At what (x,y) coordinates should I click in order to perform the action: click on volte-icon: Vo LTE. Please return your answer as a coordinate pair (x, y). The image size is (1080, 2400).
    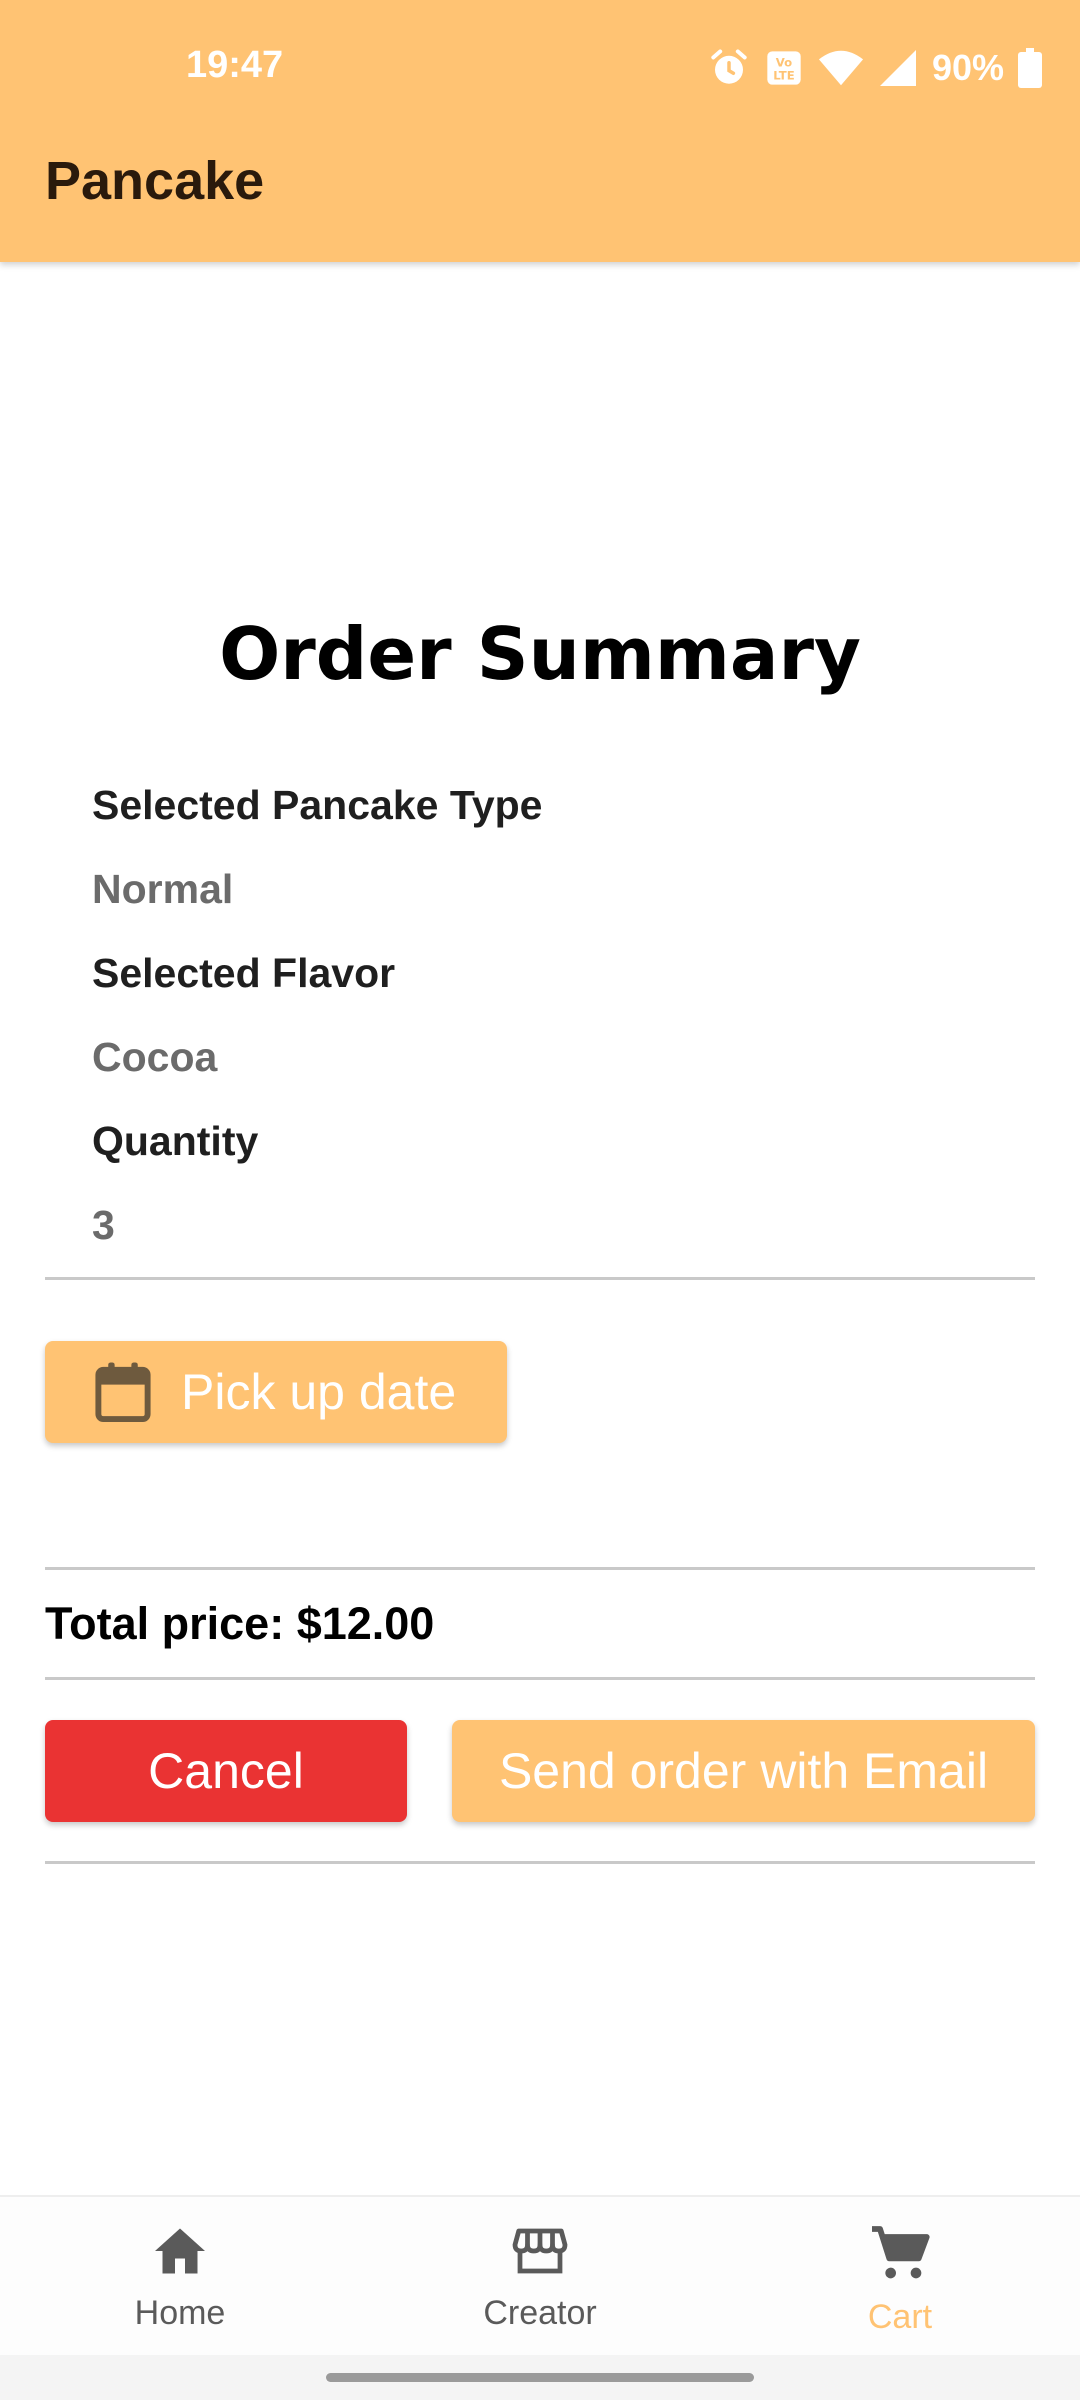
    Looking at the image, I should click on (784, 68).